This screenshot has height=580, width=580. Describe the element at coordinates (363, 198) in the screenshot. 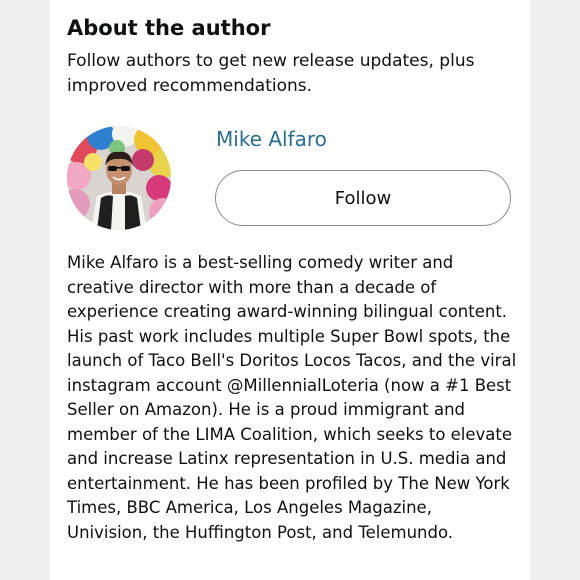

I see `follow-button: Follow` at that location.